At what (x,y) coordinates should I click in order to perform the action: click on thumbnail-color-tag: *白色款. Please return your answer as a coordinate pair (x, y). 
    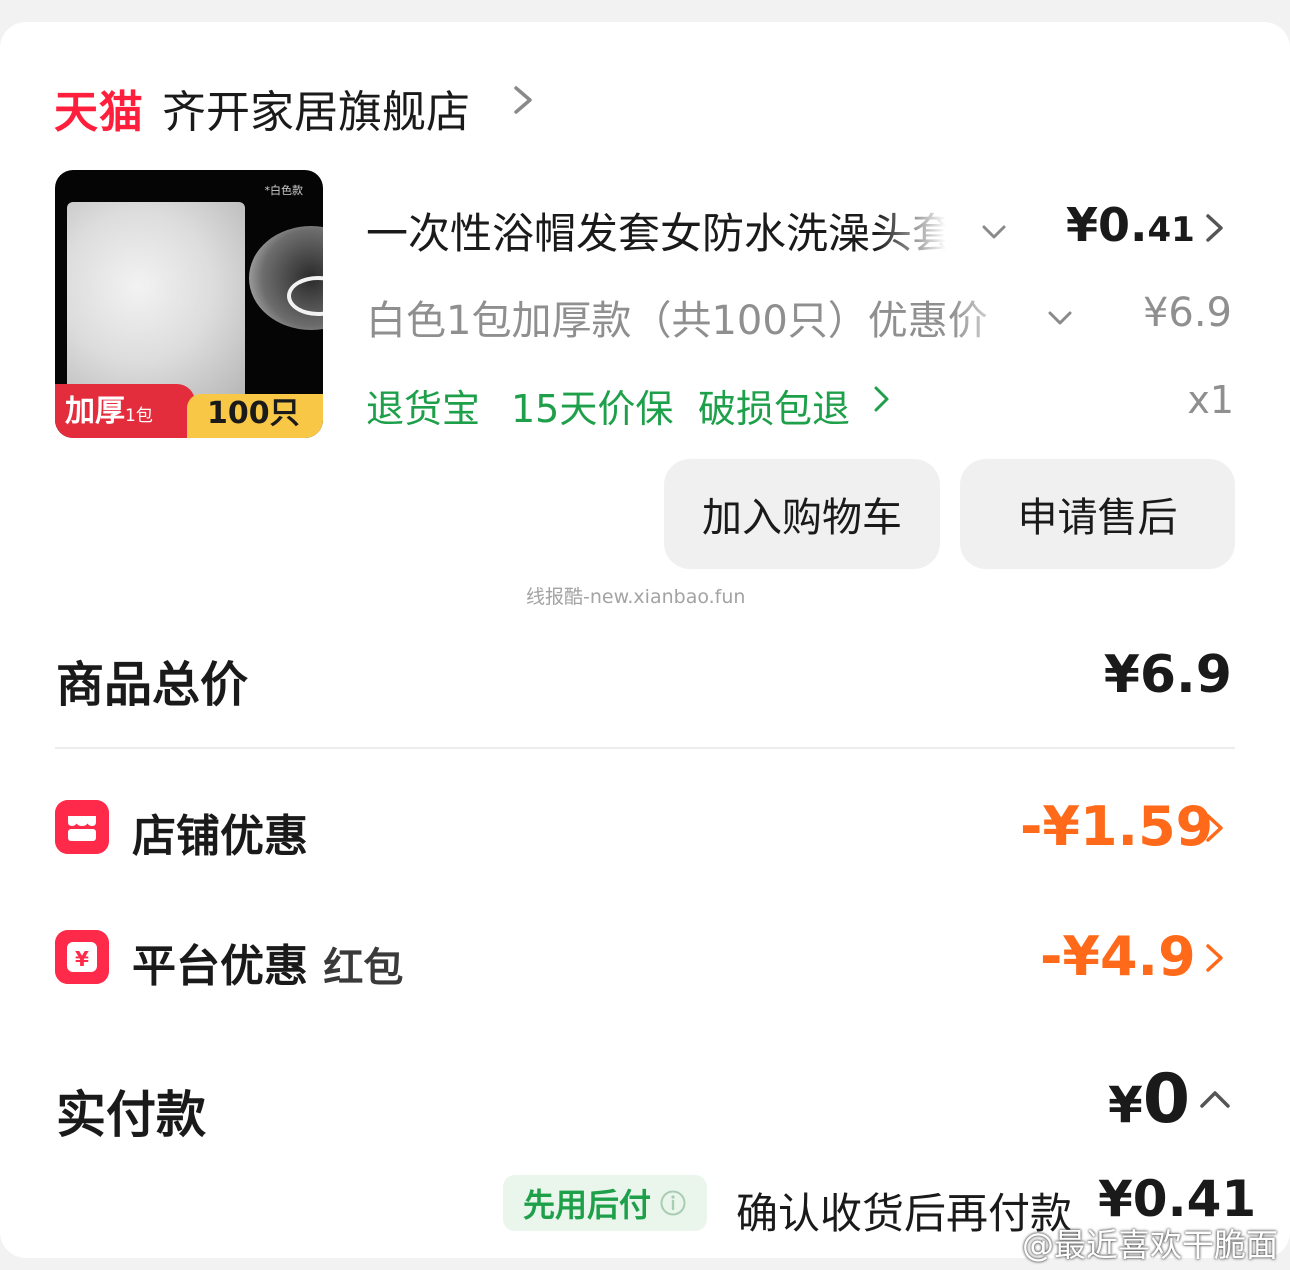
    Looking at the image, I should click on (284, 190).